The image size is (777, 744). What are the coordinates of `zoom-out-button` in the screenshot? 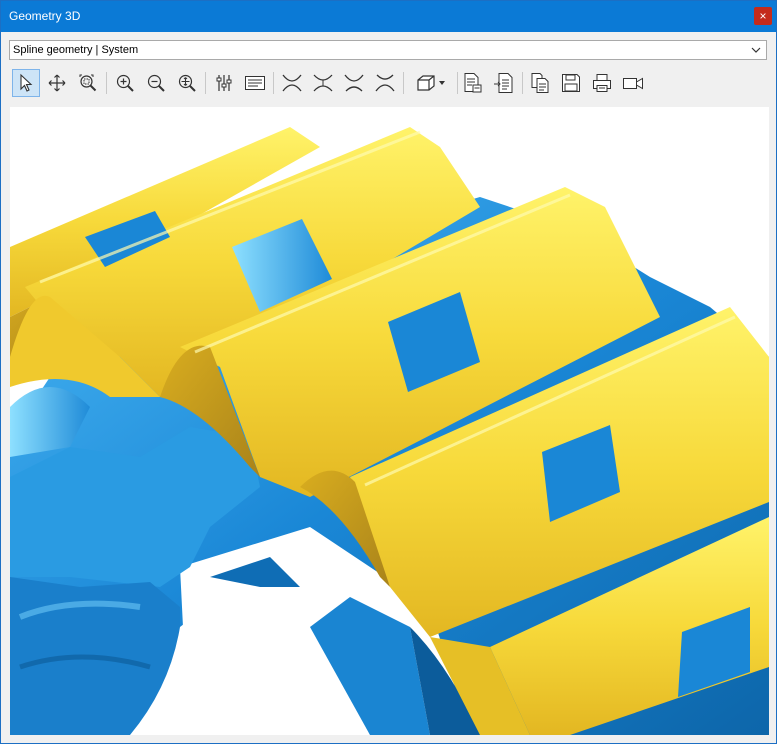 It's located at (156, 83).